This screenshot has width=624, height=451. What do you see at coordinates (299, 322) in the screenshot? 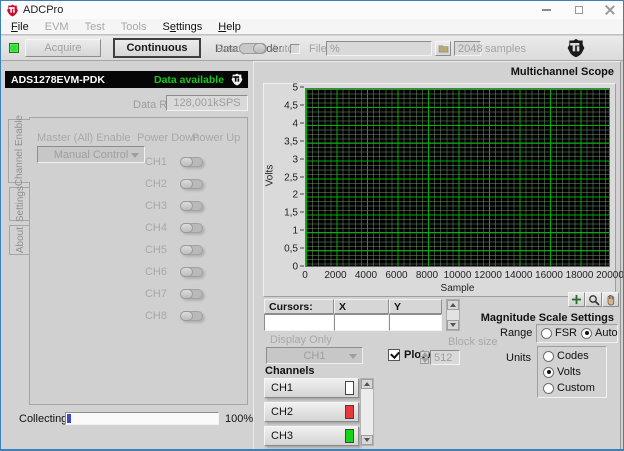
I see `cursor-name-cell` at bounding box center [299, 322].